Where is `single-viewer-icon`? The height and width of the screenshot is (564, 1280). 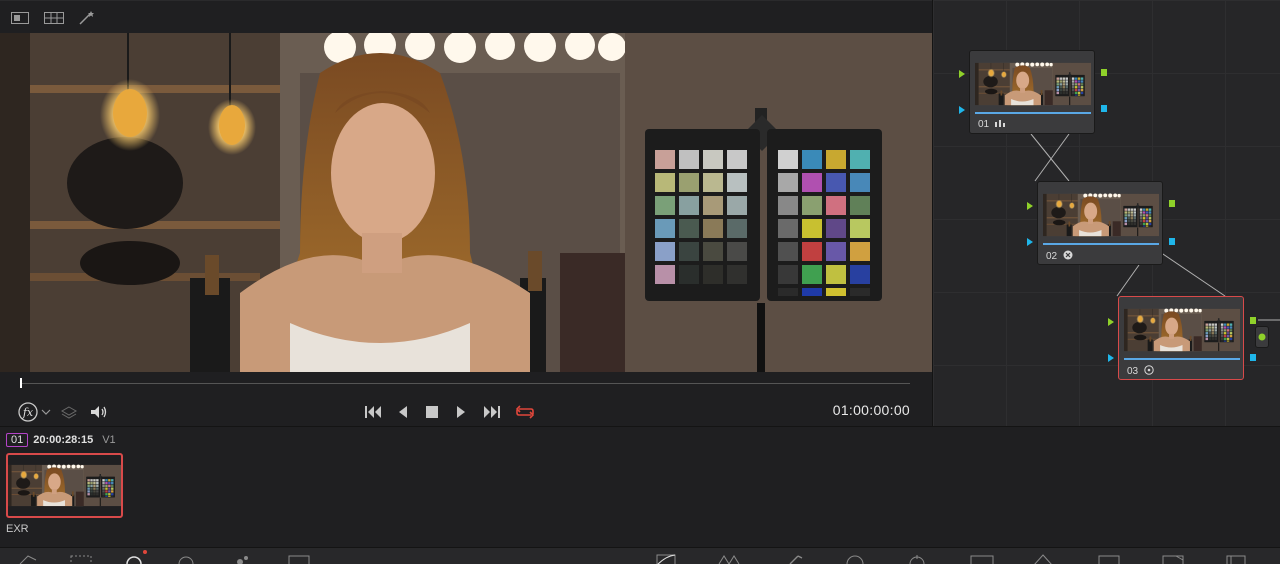
single-viewer-icon is located at coordinates (20, 18).